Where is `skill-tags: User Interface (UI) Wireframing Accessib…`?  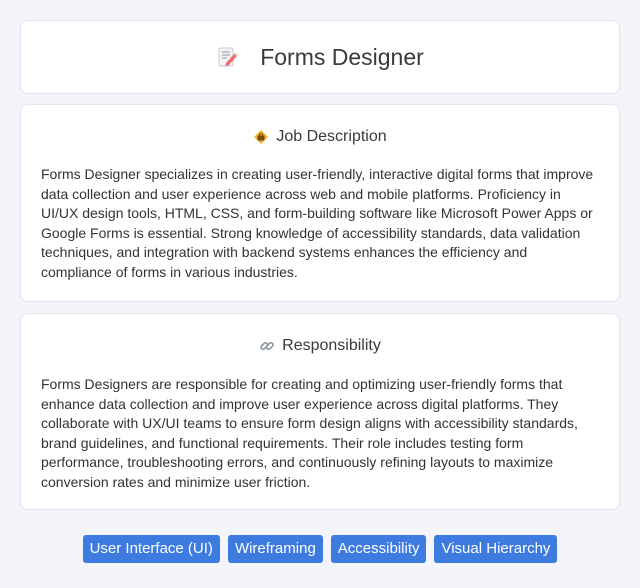
skill-tags: User Interface (UI) Wireframing Accessib… is located at coordinates (320, 549).